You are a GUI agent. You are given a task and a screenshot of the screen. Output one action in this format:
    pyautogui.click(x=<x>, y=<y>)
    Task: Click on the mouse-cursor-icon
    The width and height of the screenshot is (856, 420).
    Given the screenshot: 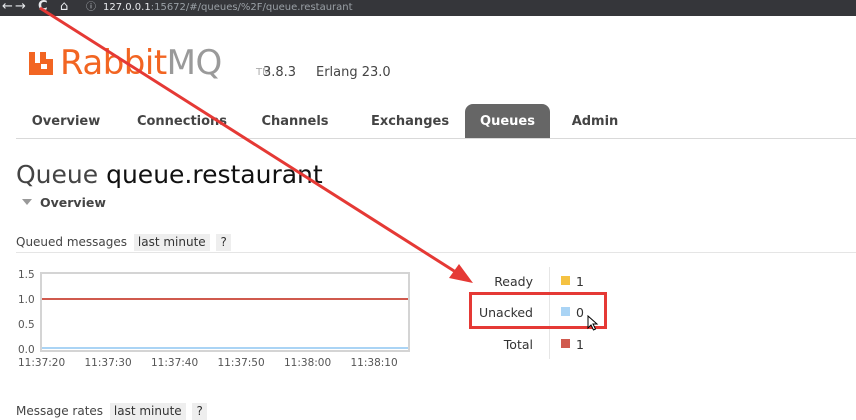 What is the action you would take?
    pyautogui.click(x=593, y=323)
    